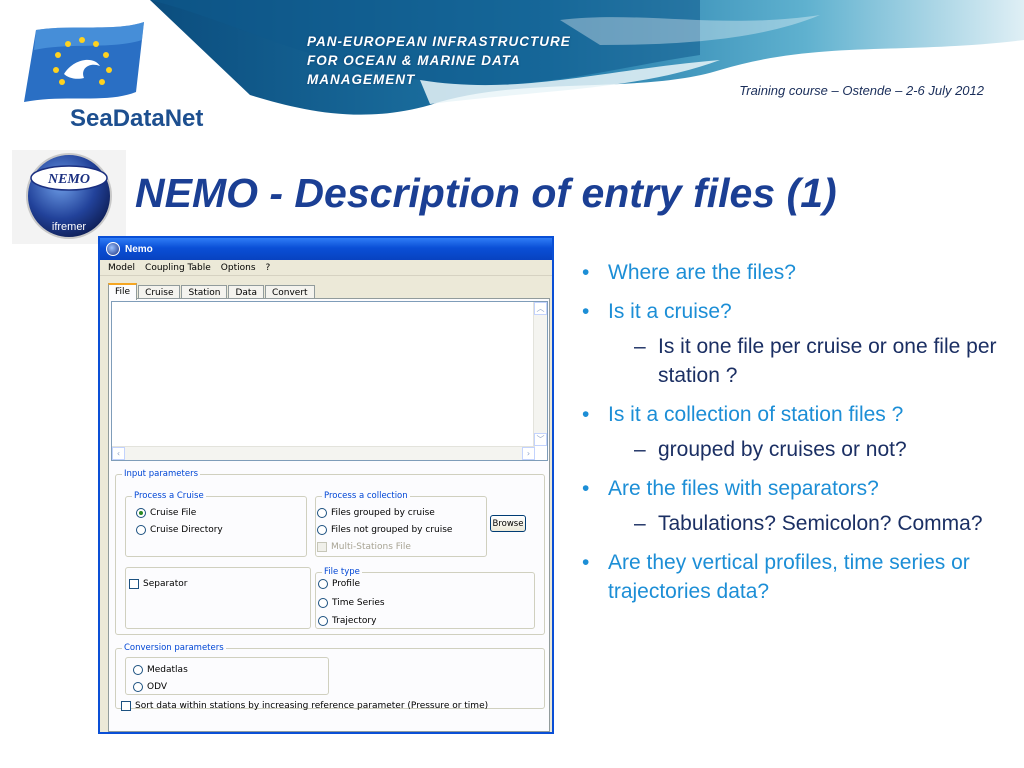 The height and width of the screenshot is (768, 1024). Describe the element at coordinates (540, 308) in the screenshot. I see `scroll-up-icon: ︿` at that location.